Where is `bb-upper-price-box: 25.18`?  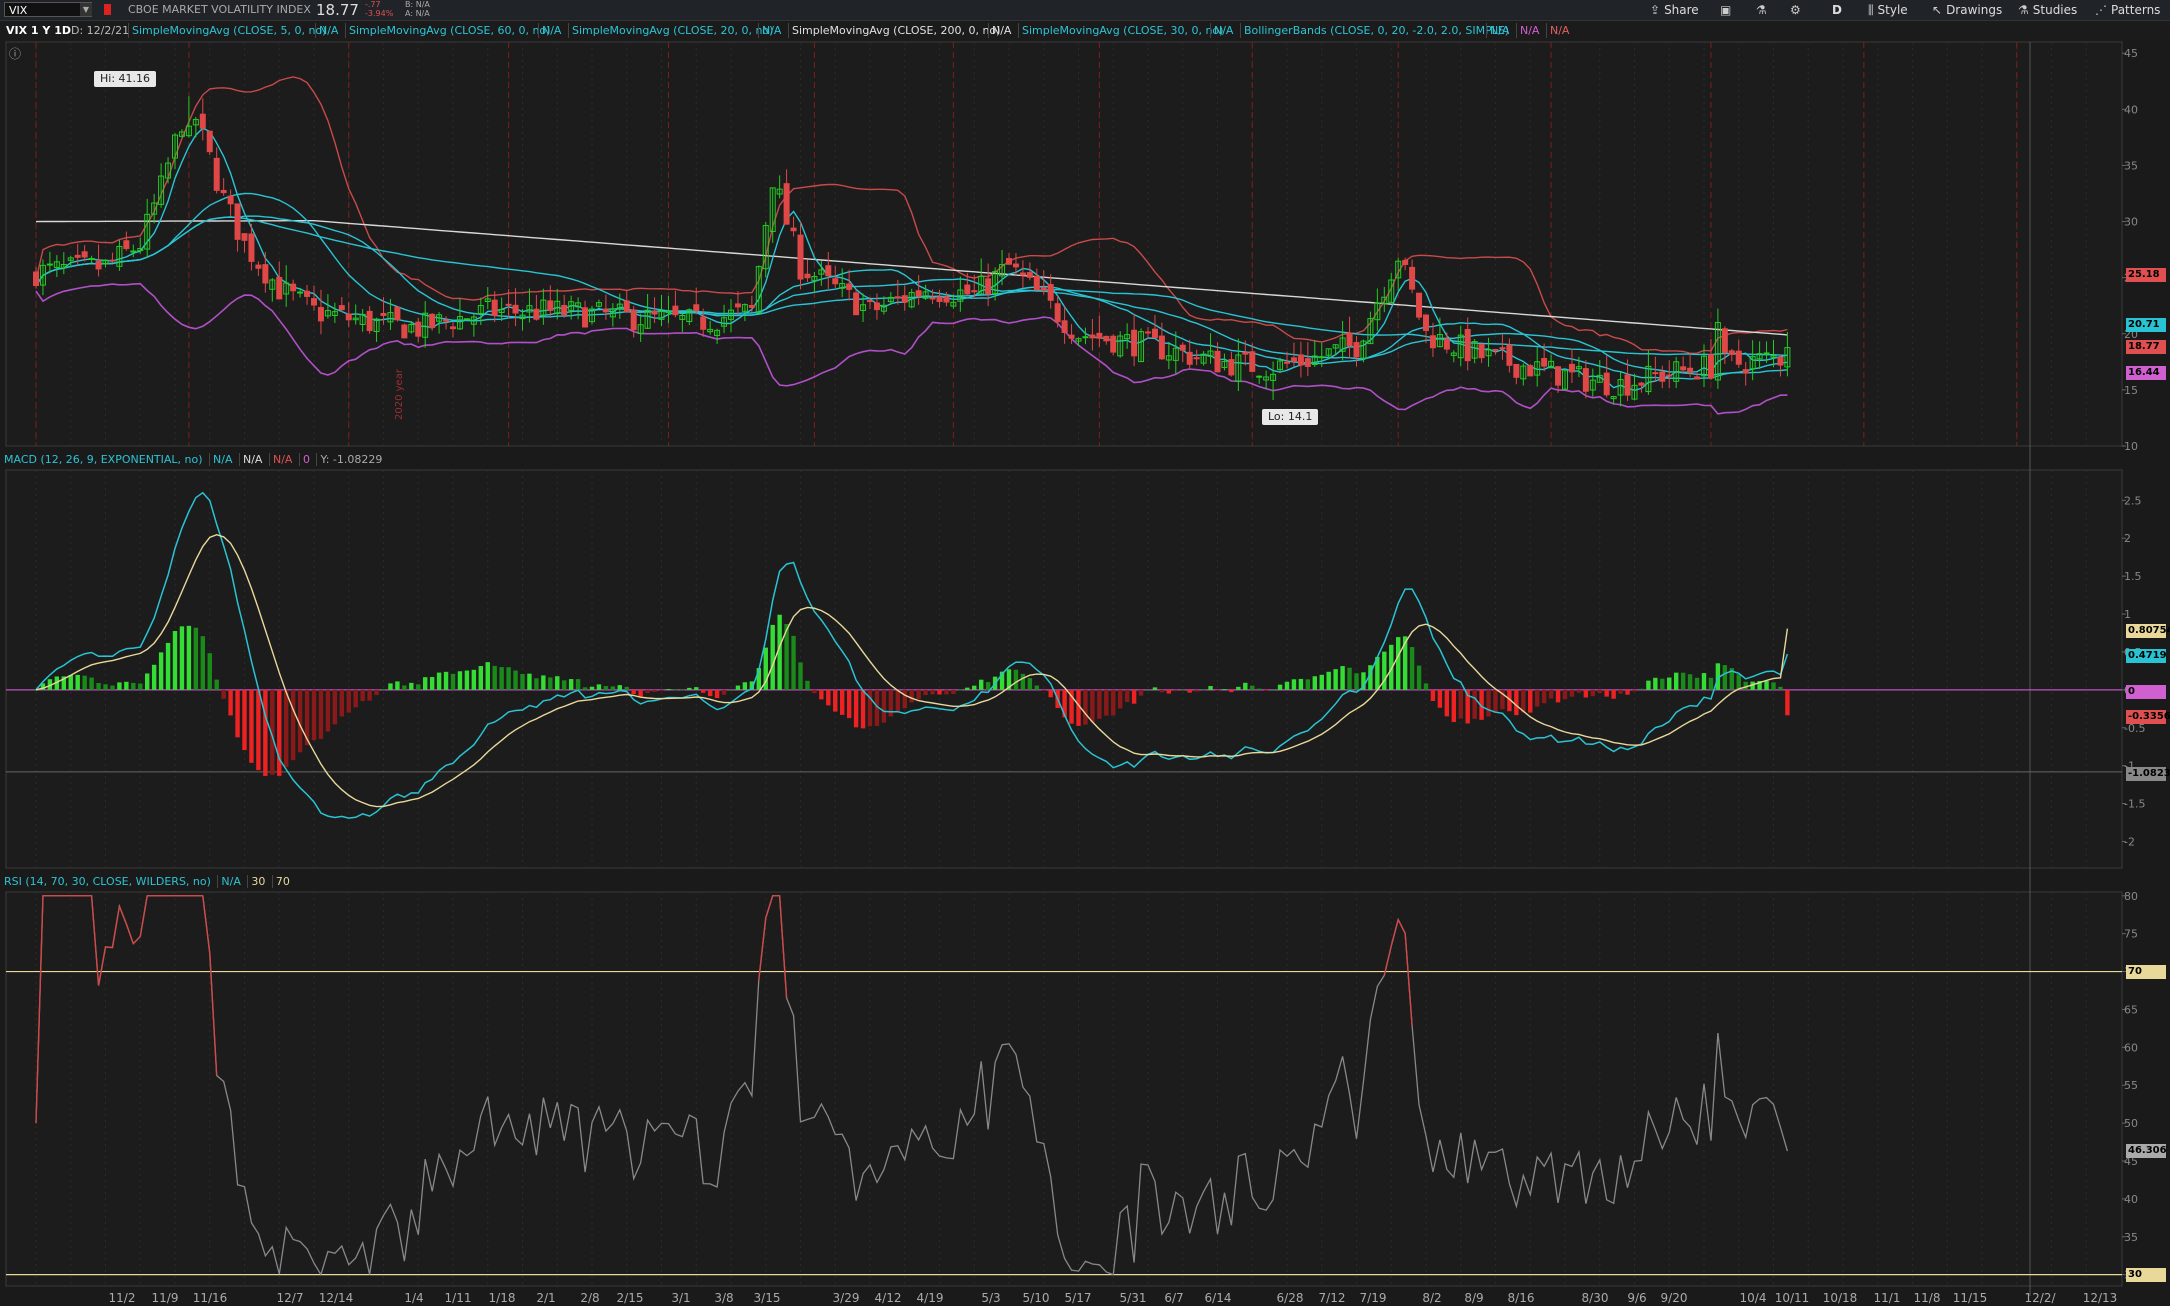 bb-upper-price-box: 25.18 is located at coordinates (2146, 275).